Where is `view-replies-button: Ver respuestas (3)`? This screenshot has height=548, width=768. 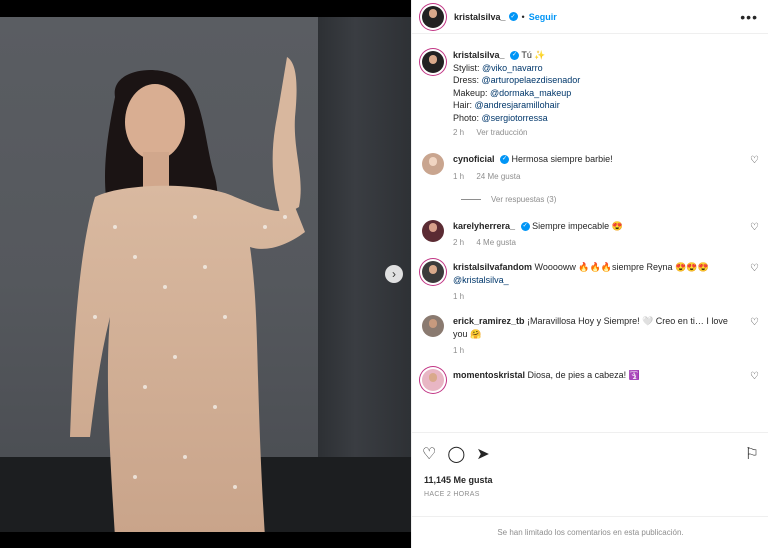 view-replies-button: Ver respuestas (3) is located at coordinates (590, 199).